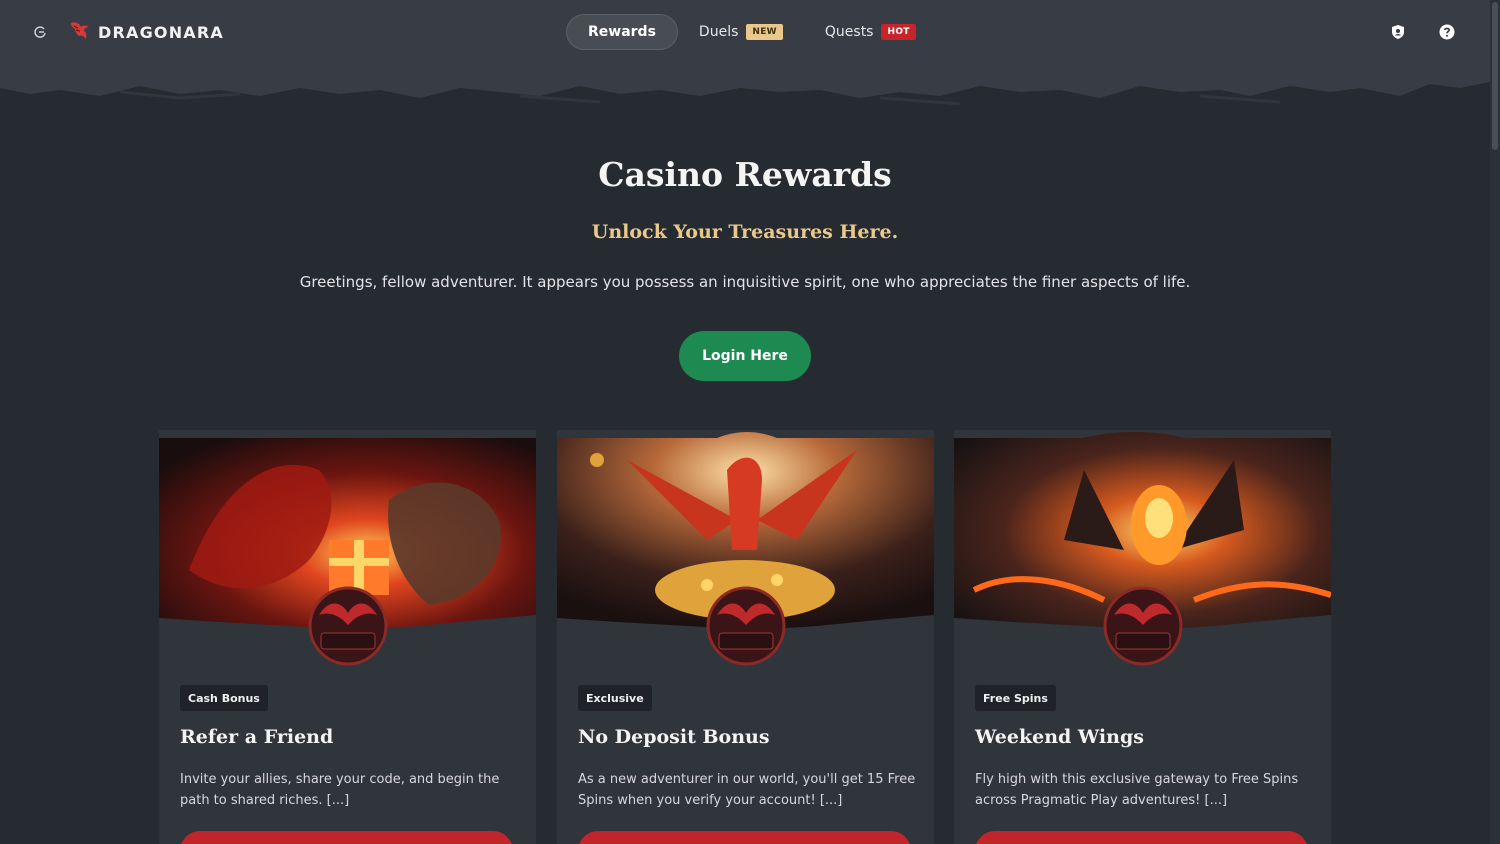 The height and width of the screenshot is (844, 1500). What do you see at coordinates (1446, 31) in the screenshot?
I see `help-icon` at bounding box center [1446, 31].